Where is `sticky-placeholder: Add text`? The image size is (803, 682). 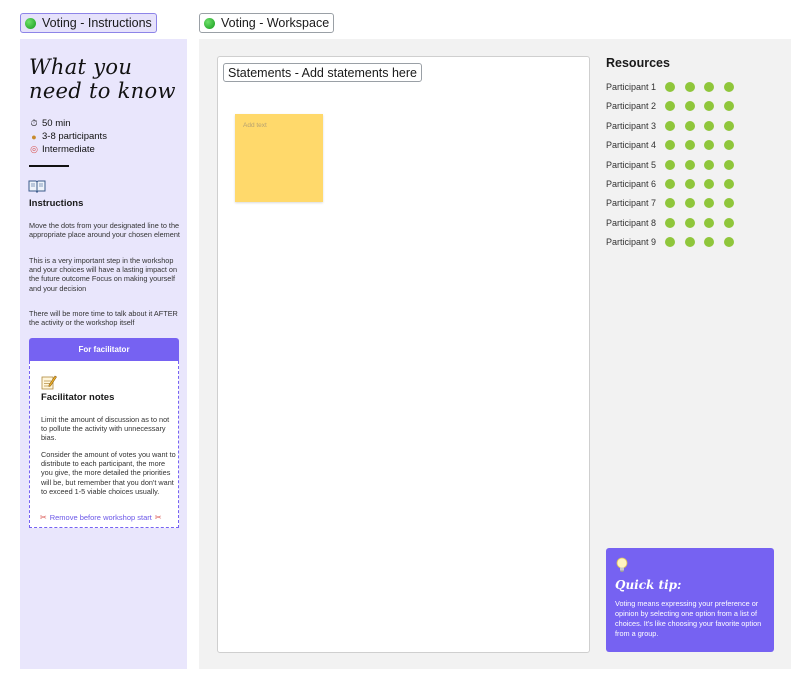
sticky-placeholder: Add text is located at coordinates (255, 125).